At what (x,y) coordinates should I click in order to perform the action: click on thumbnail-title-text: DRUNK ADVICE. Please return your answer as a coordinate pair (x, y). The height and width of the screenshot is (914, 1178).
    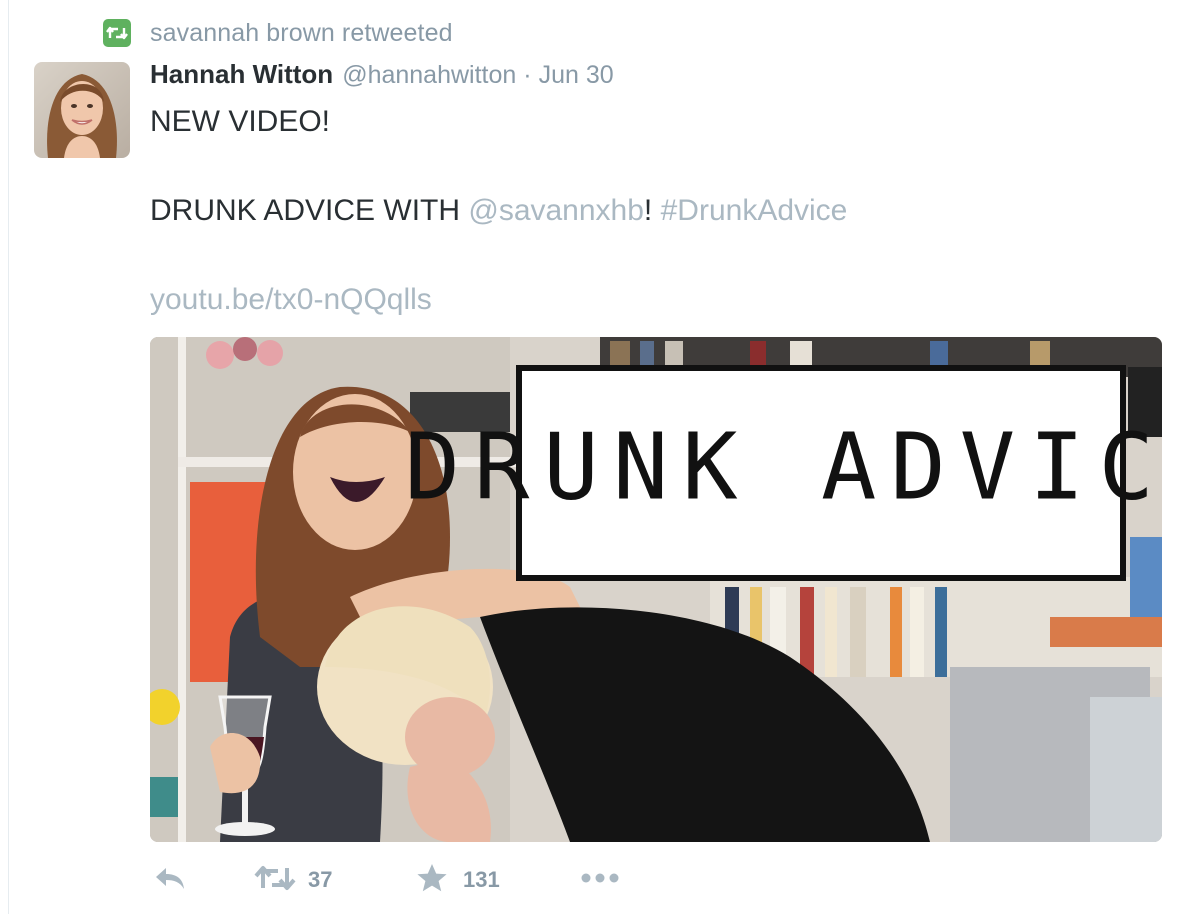
    Looking at the image, I should click on (783, 466).